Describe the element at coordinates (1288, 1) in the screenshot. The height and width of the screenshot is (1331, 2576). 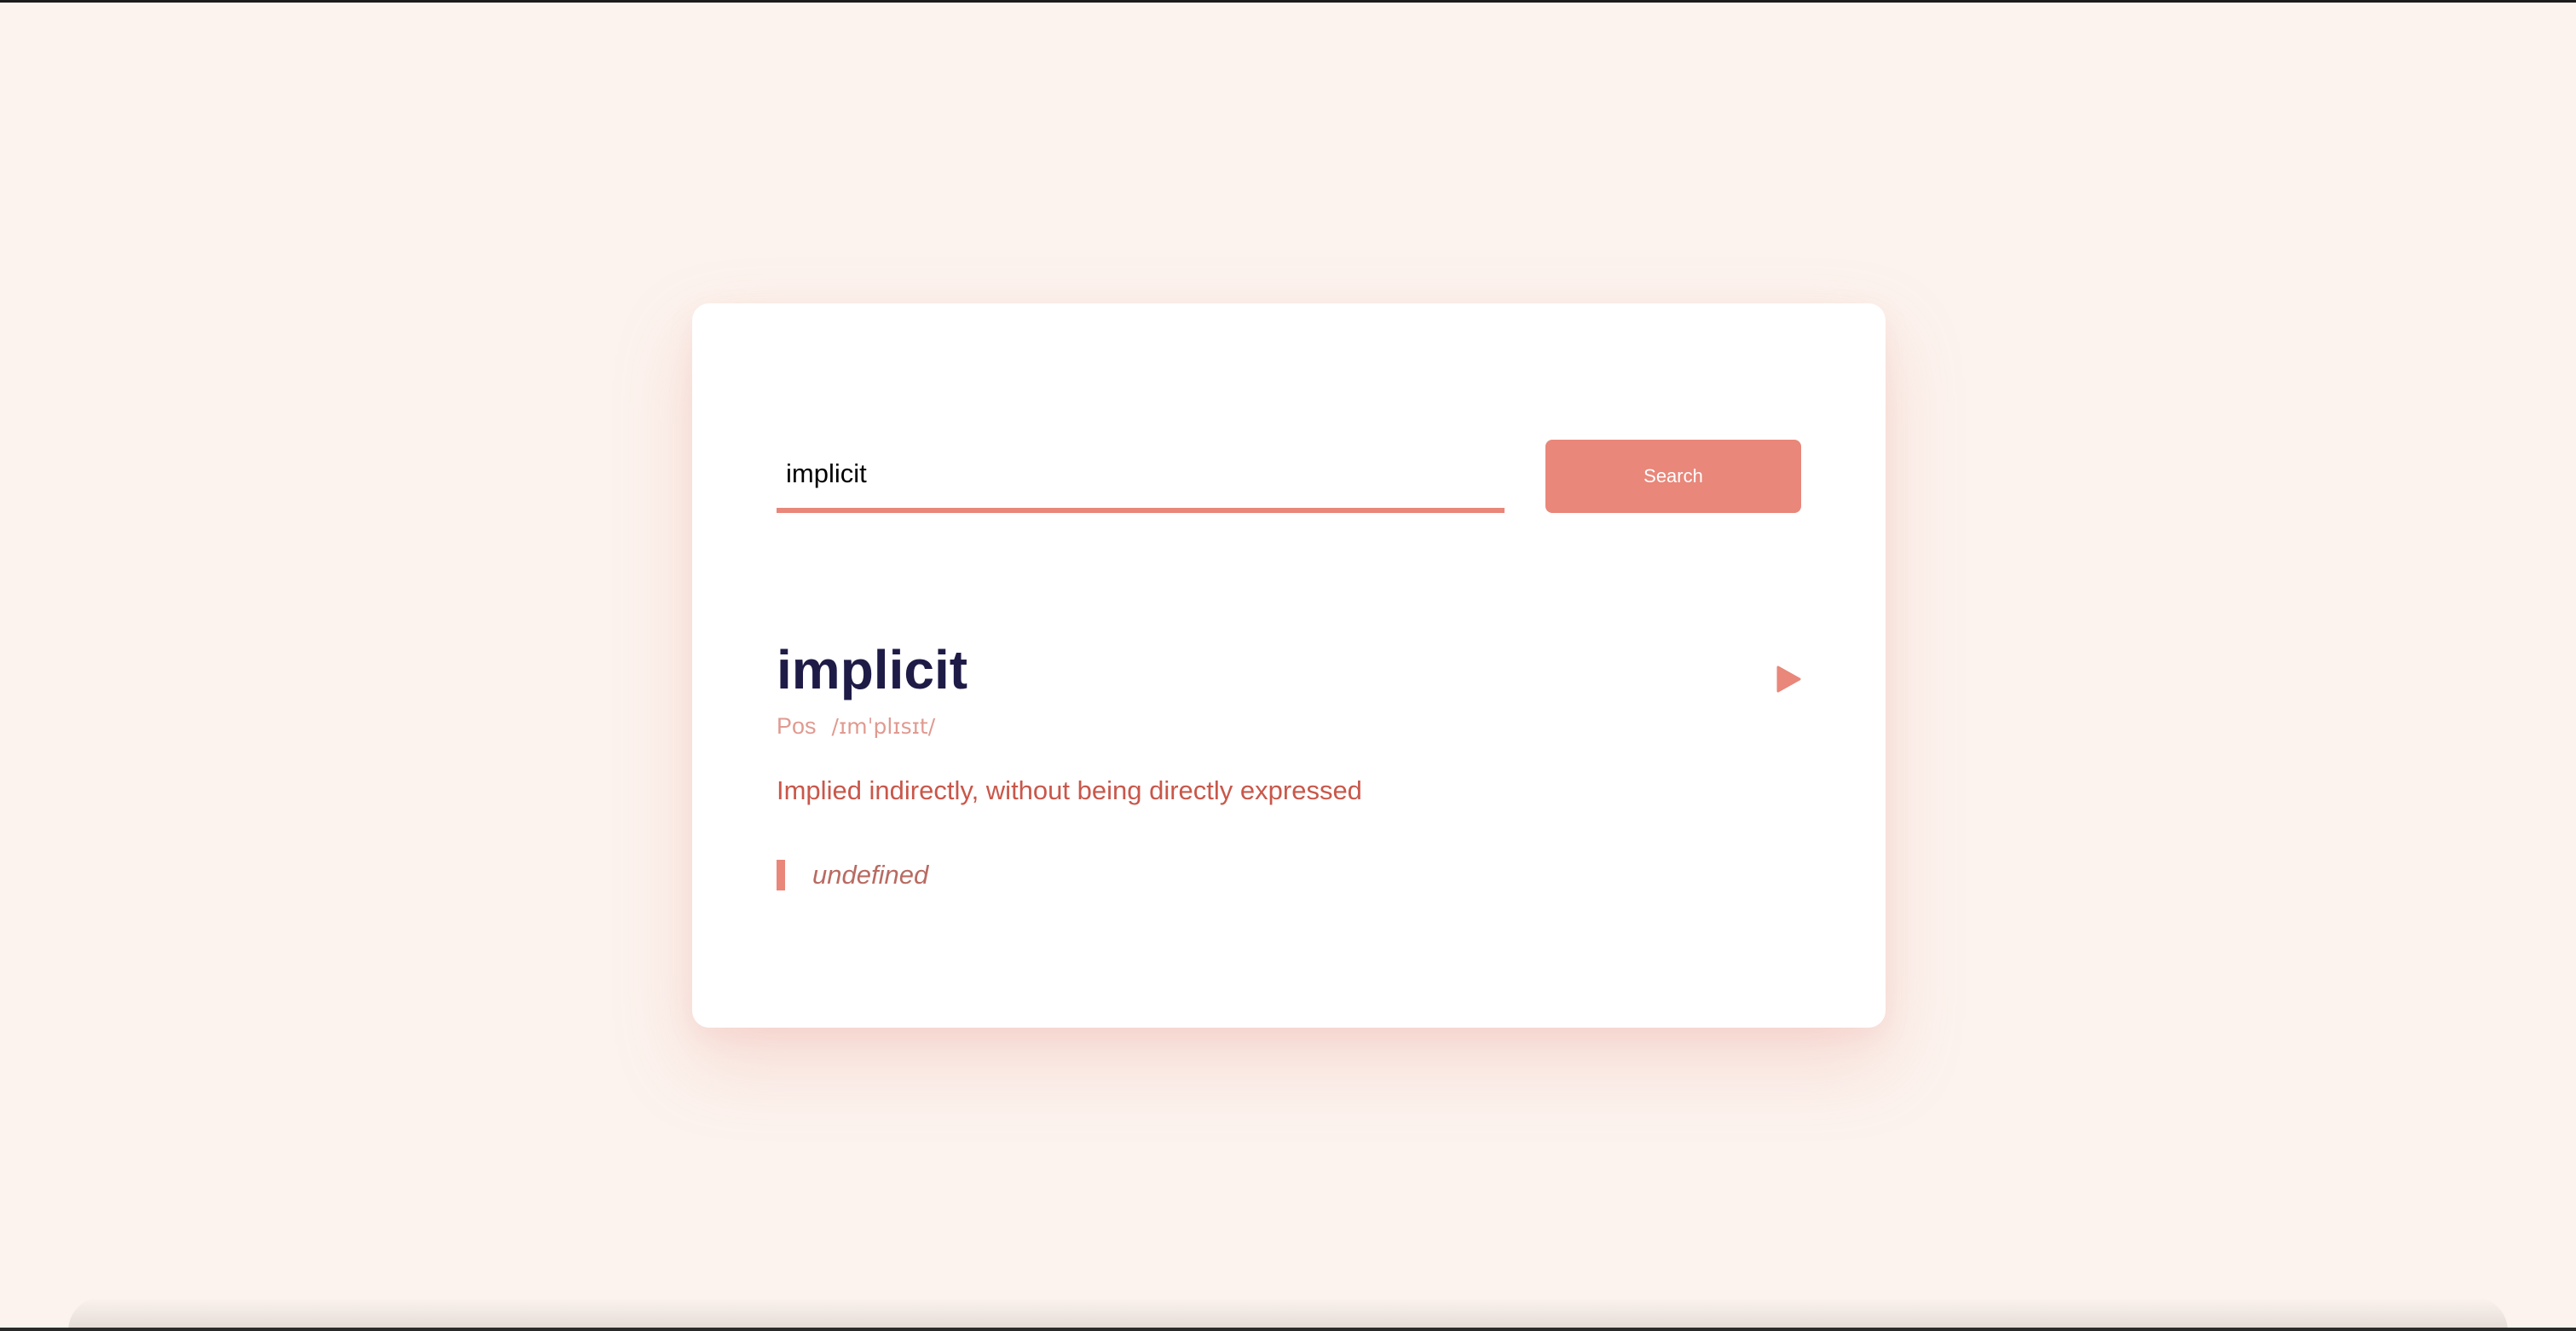
I see `window-top-edge` at that location.